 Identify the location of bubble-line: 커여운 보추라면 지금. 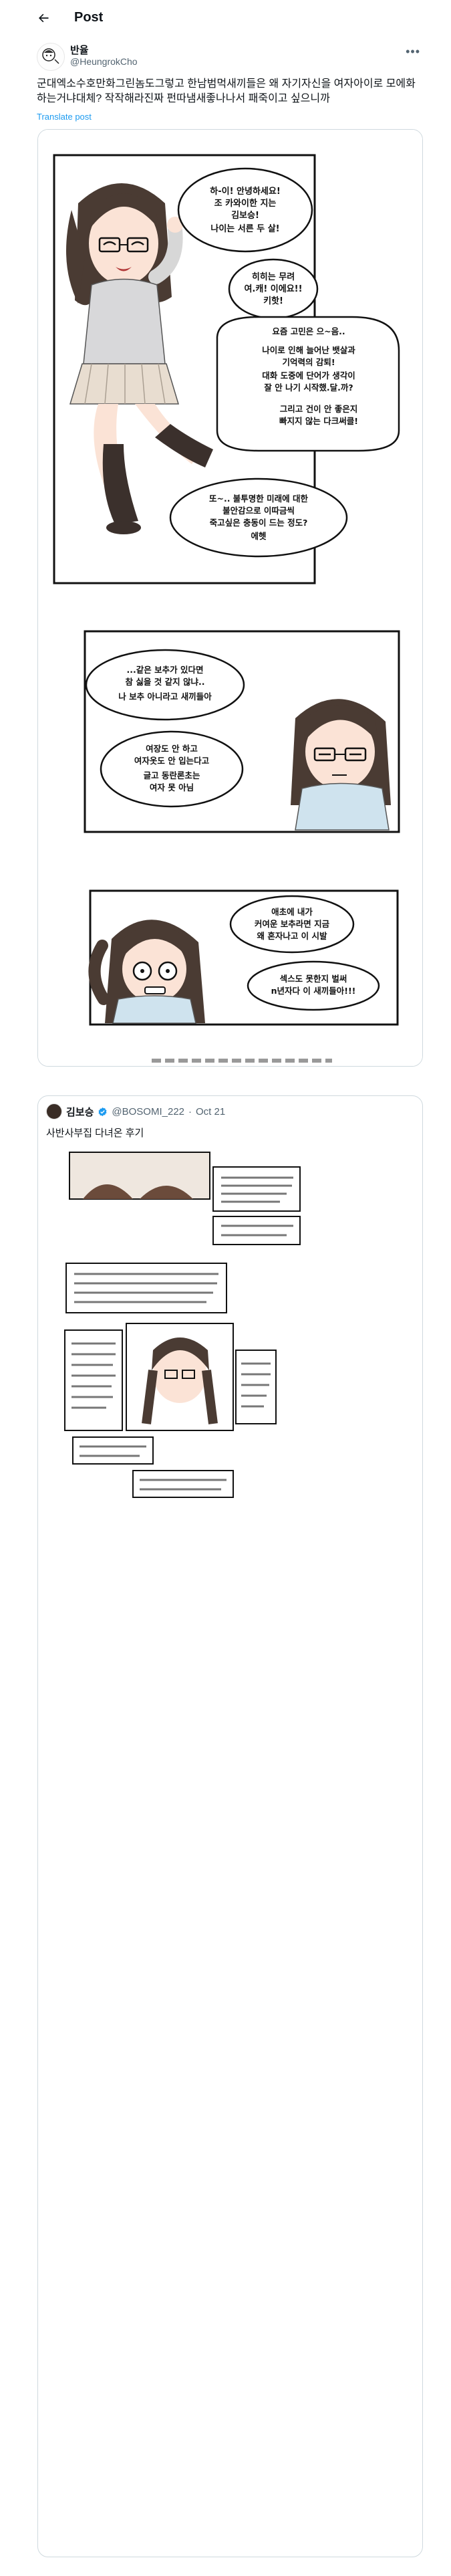
(292, 924).